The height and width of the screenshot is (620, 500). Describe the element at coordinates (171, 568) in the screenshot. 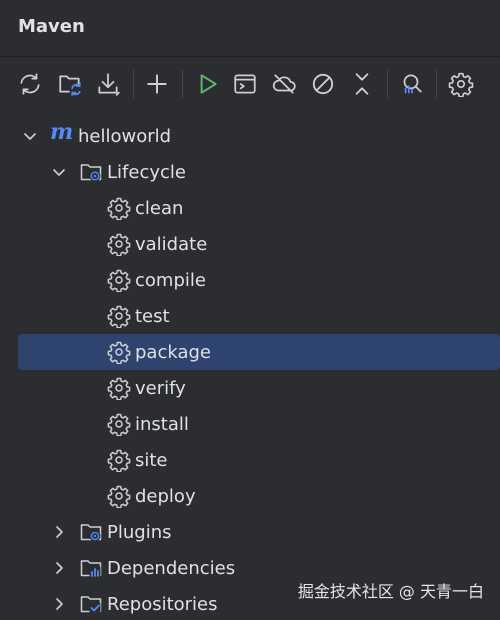

I see `dependencies-label: Dependencies` at that location.